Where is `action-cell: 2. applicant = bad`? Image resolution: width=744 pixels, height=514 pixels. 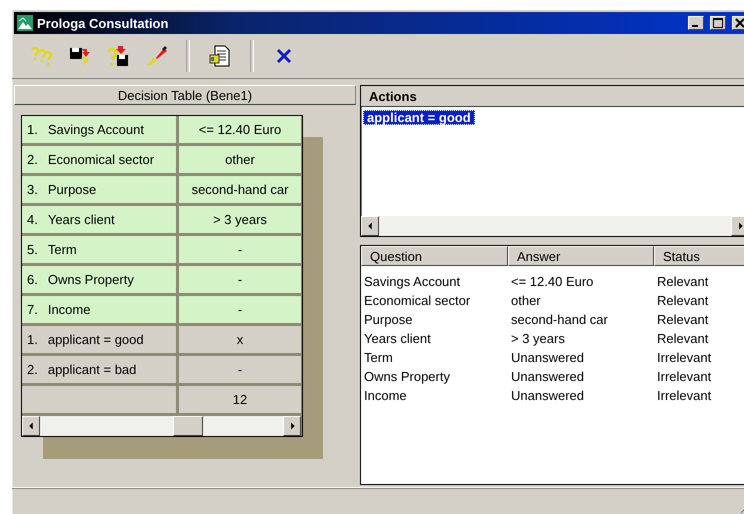
action-cell: 2. applicant = bad is located at coordinates (99, 369).